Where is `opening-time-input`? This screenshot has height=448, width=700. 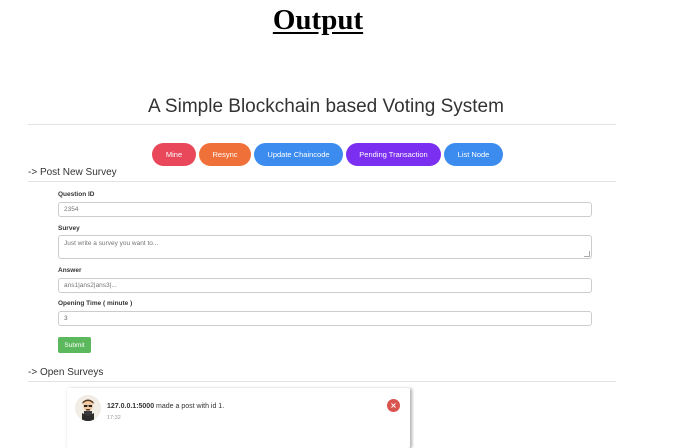 opening-time-input is located at coordinates (325, 318).